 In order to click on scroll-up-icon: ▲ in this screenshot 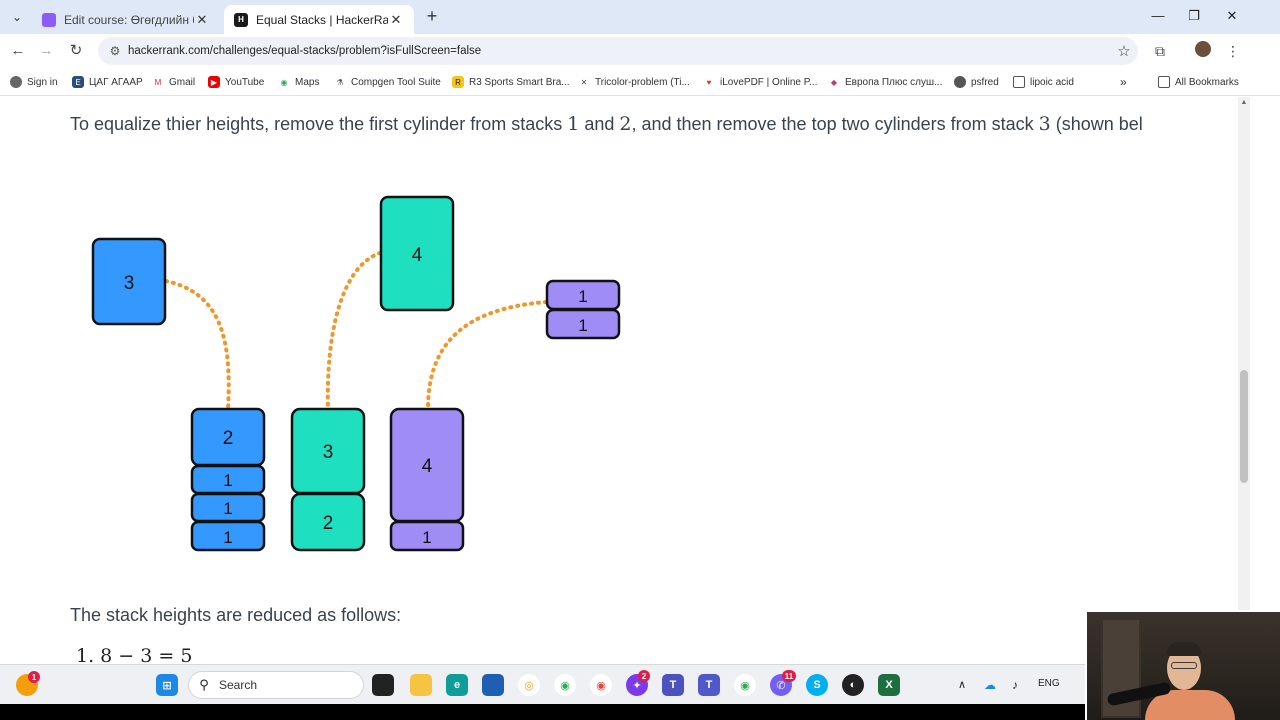, I will do `click(1244, 102)`.